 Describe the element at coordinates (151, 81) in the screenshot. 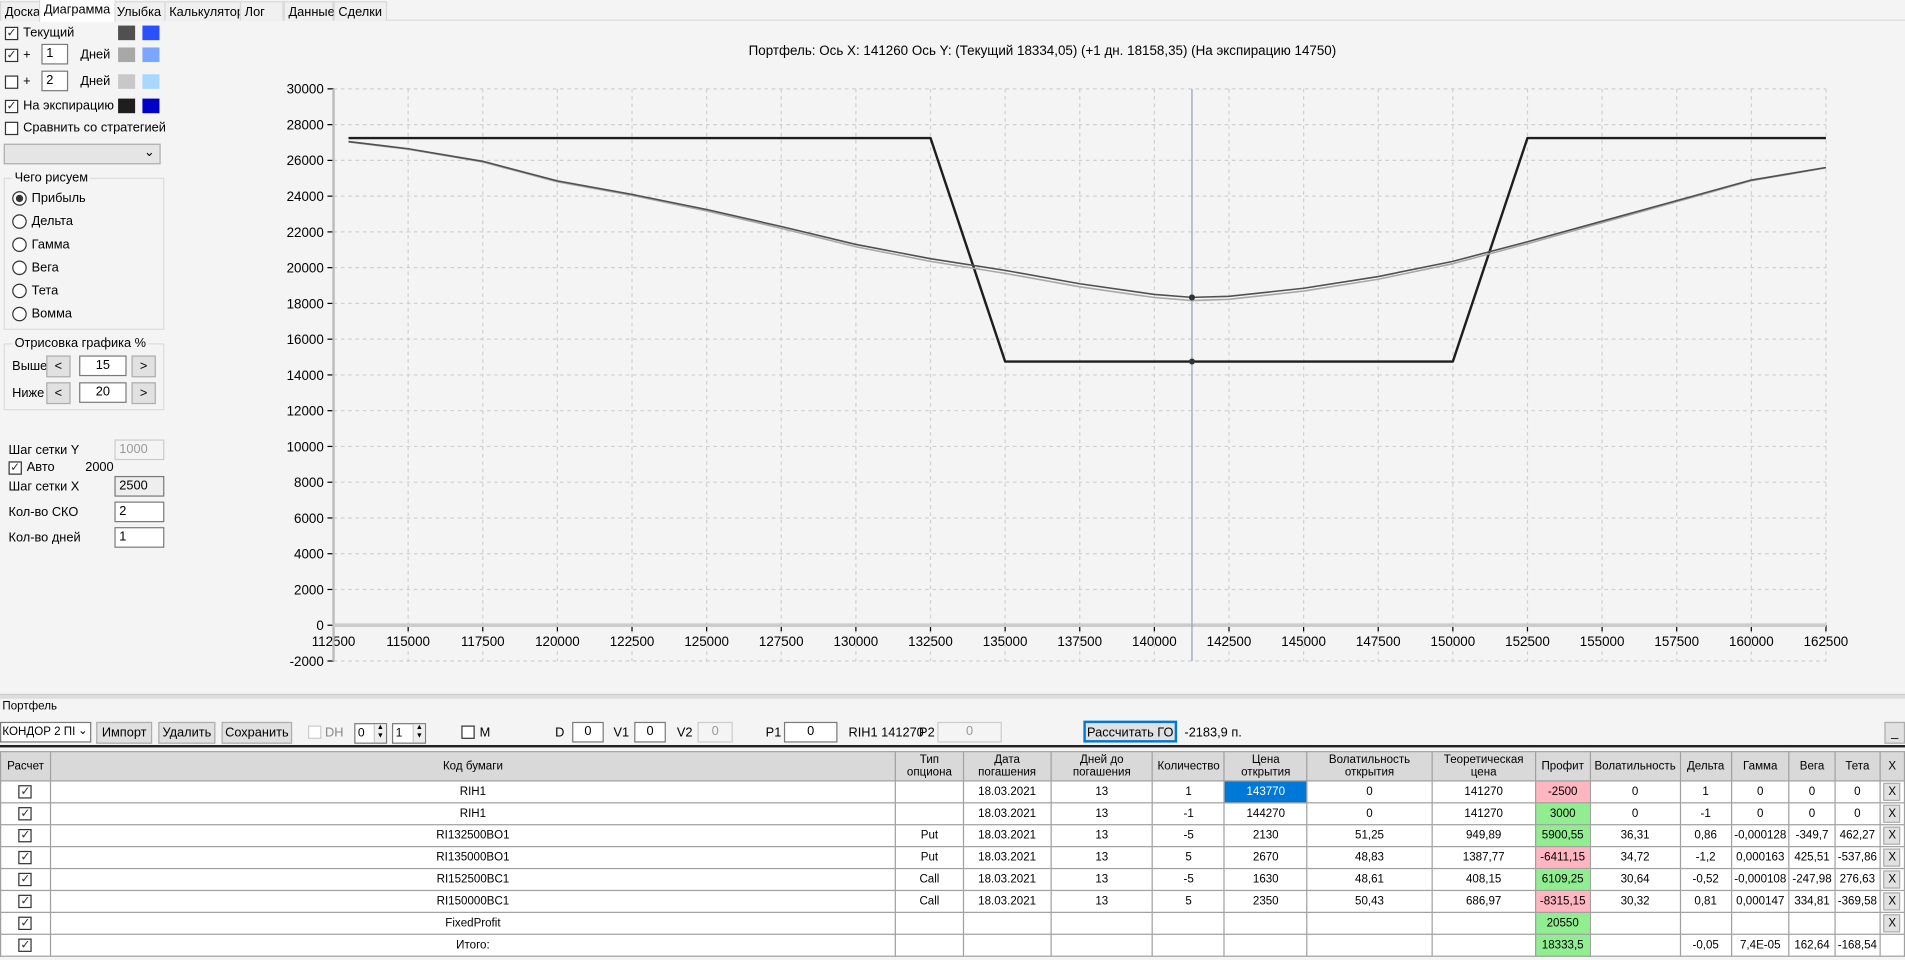

I see `series-alt-color-swatch` at that location.